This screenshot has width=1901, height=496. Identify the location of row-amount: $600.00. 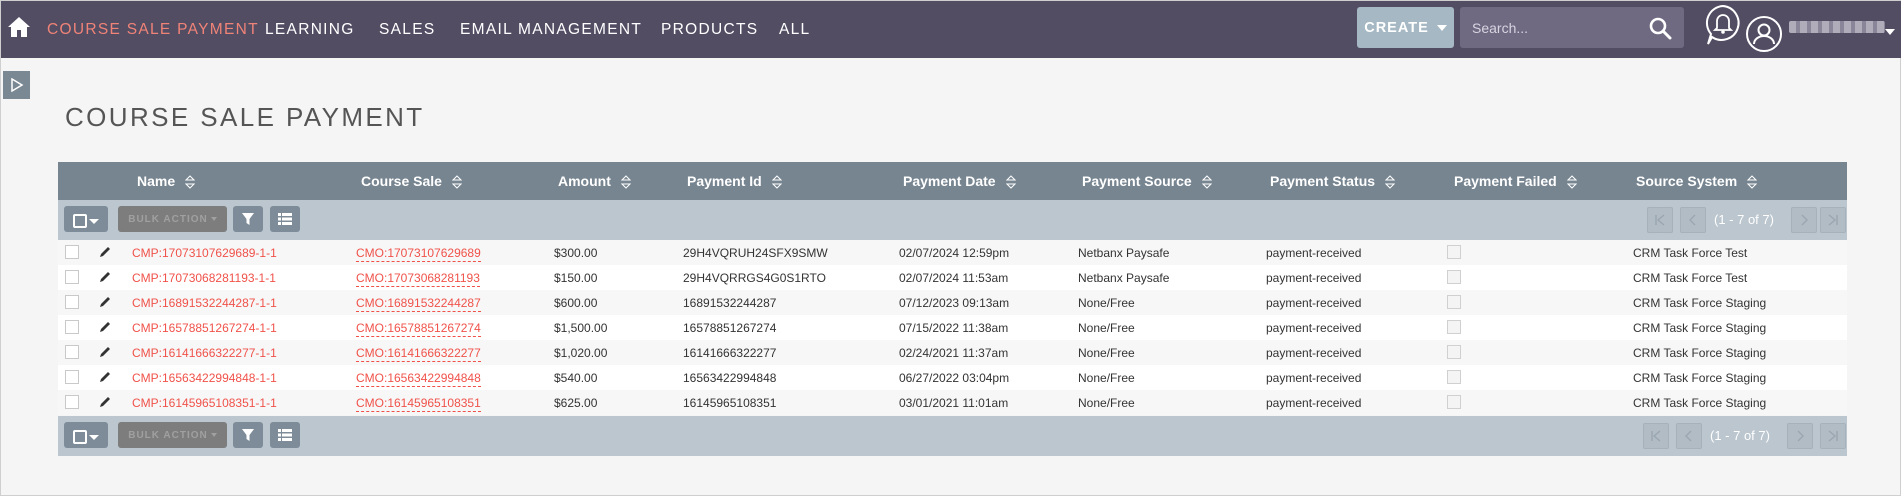
(576, 303).